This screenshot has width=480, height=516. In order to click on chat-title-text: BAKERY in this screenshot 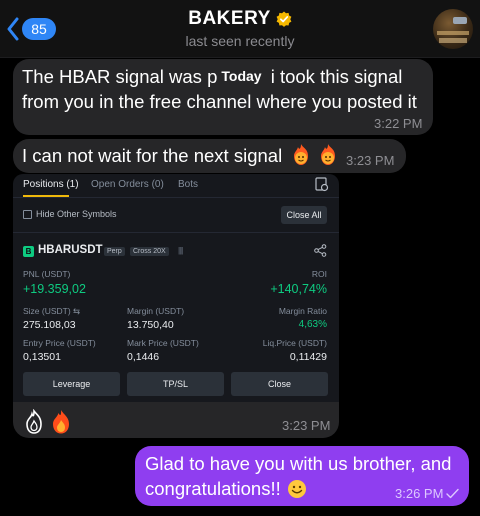, I will do `click(229, 18)`.